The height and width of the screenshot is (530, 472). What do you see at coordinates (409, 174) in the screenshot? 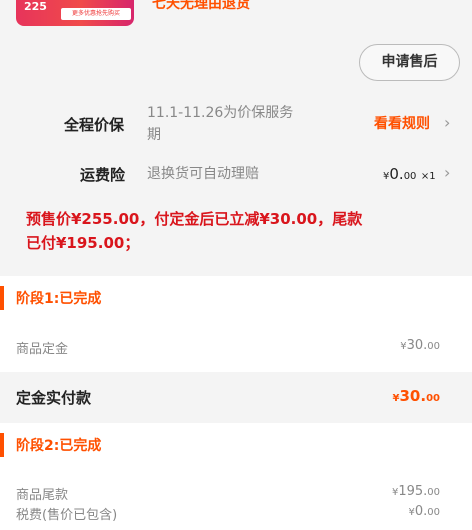
I see `shipping-insurance-price: ¥0.00 ×1` at bounding box center [409, 174].